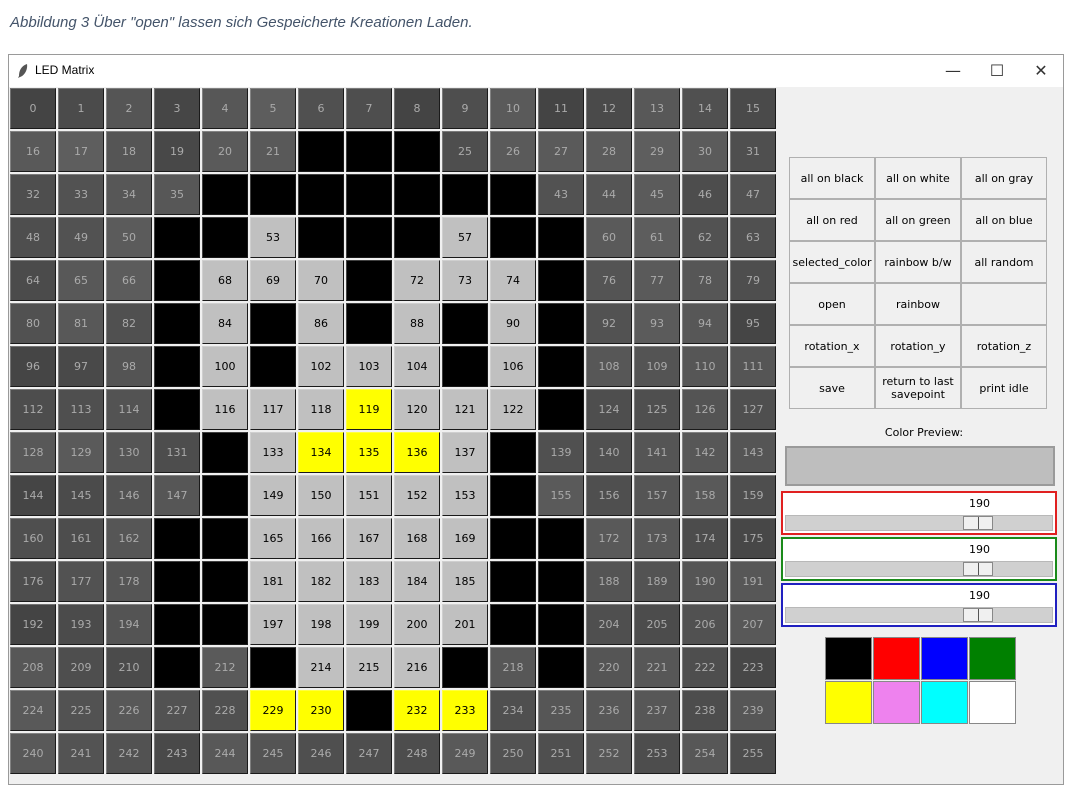 This screenshot has width=1066, height=793. Describe the element at coordinates (657, 108) in the screenshot. I see `led-cell: 13` at that location.